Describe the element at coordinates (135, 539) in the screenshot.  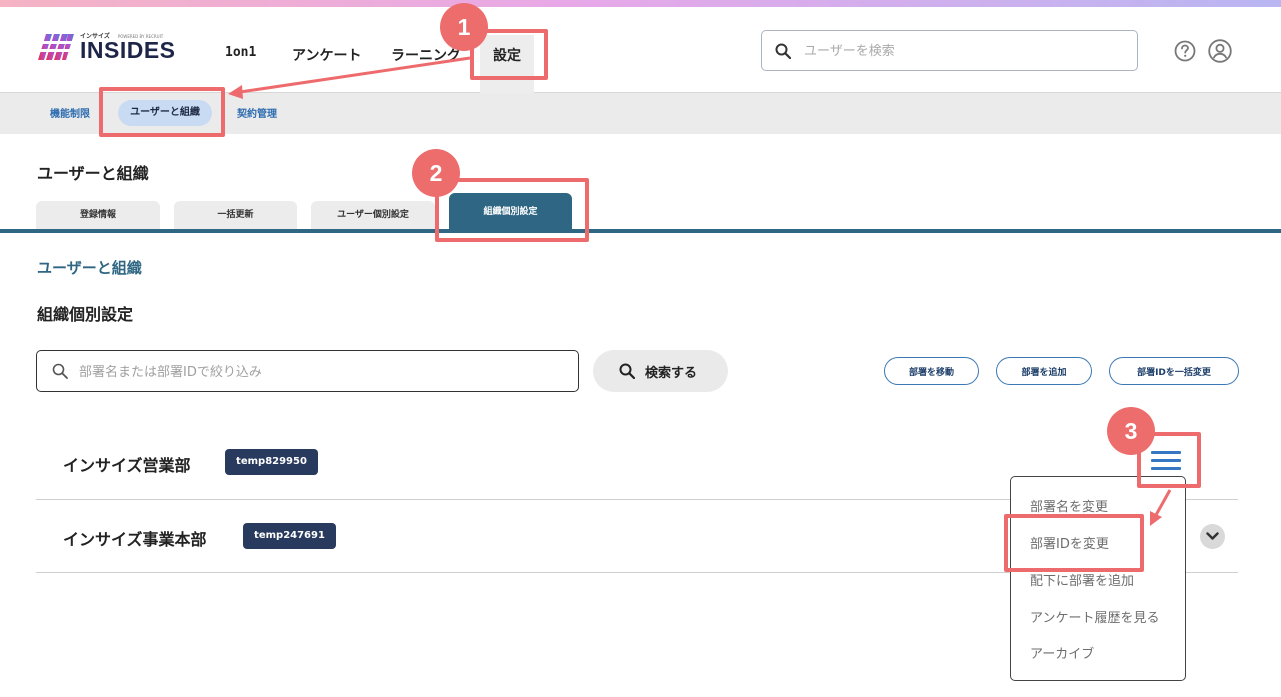
I see `department-name: インサイズ事業本部` at that location.